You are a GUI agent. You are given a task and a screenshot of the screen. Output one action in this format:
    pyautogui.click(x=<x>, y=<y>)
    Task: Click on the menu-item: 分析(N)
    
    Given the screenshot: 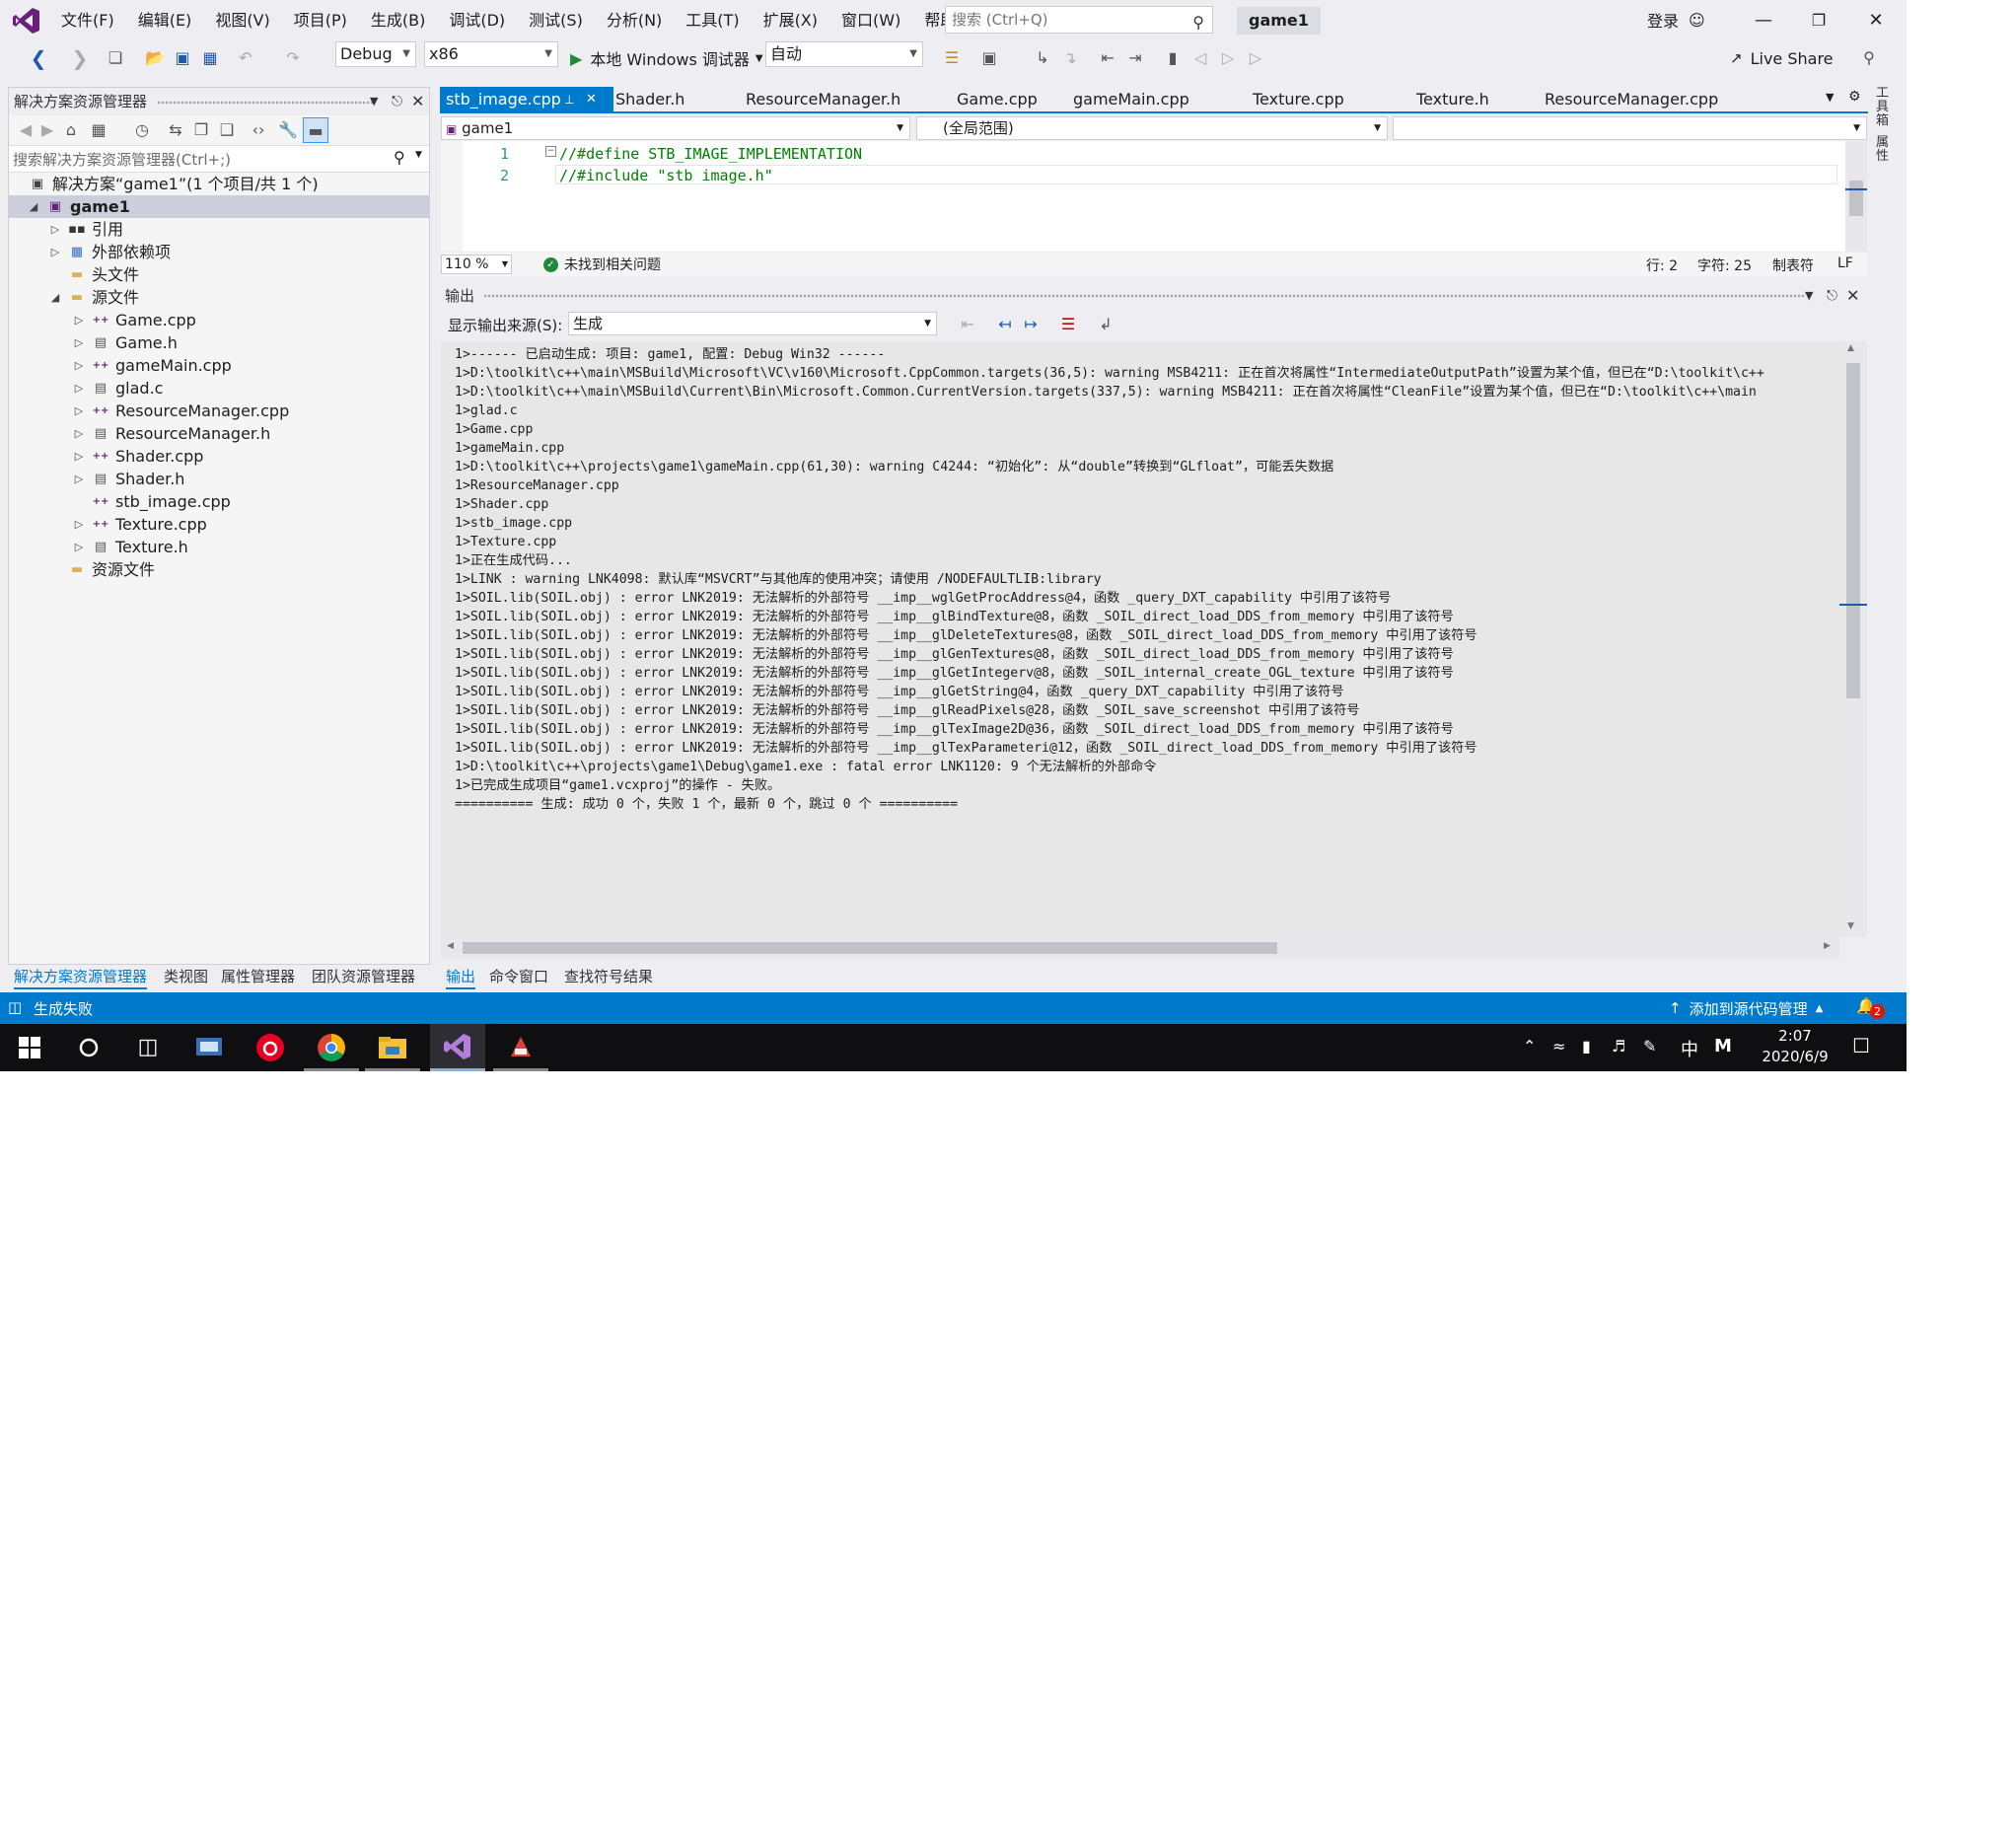 What is the action you would take?
    pyautogui.click(x=634, y=20)
    